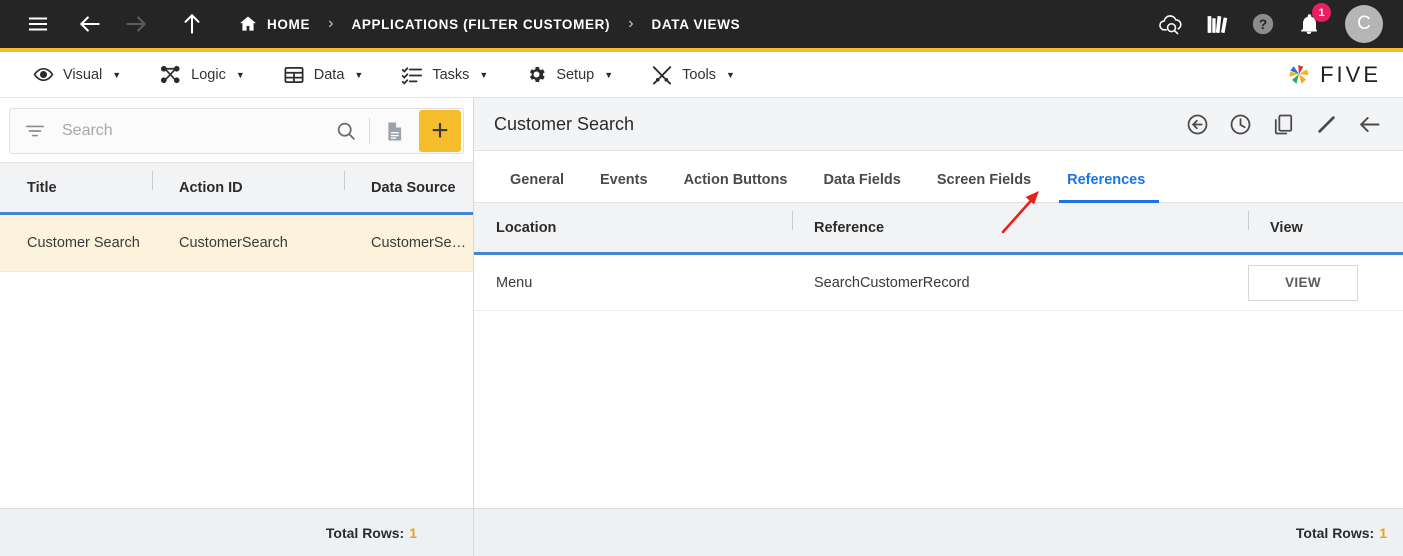  I want to click on search-bar: +, so click(236, 131).